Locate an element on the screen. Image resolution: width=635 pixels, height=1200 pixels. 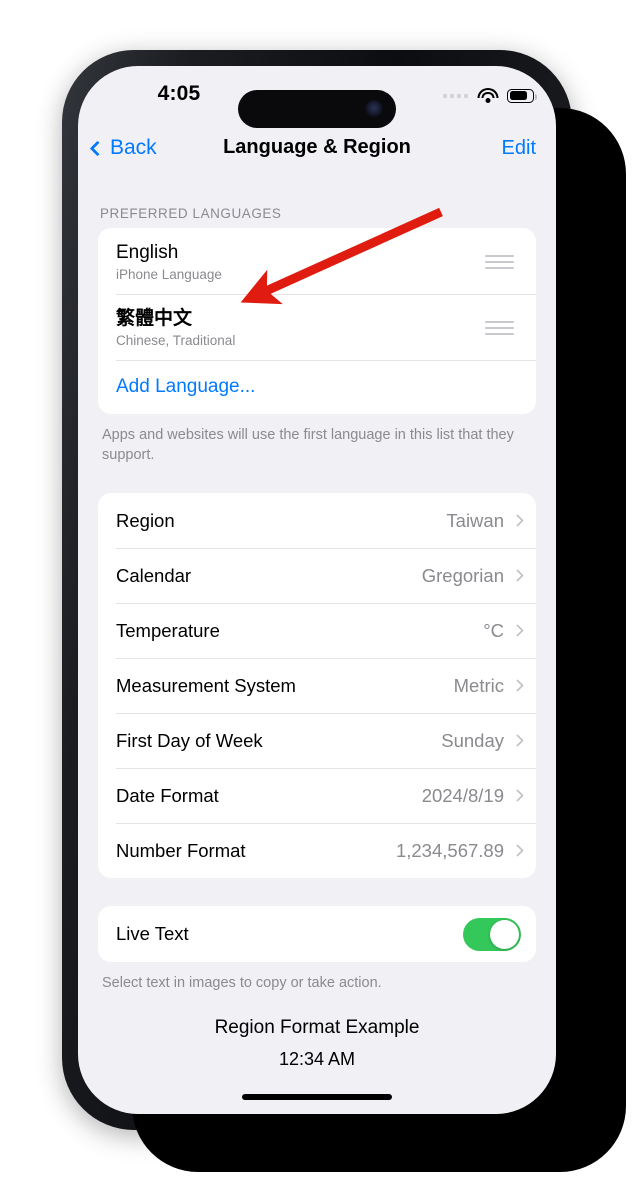
language-subtitle: iPhone Language is located at coordinates (169, 275).